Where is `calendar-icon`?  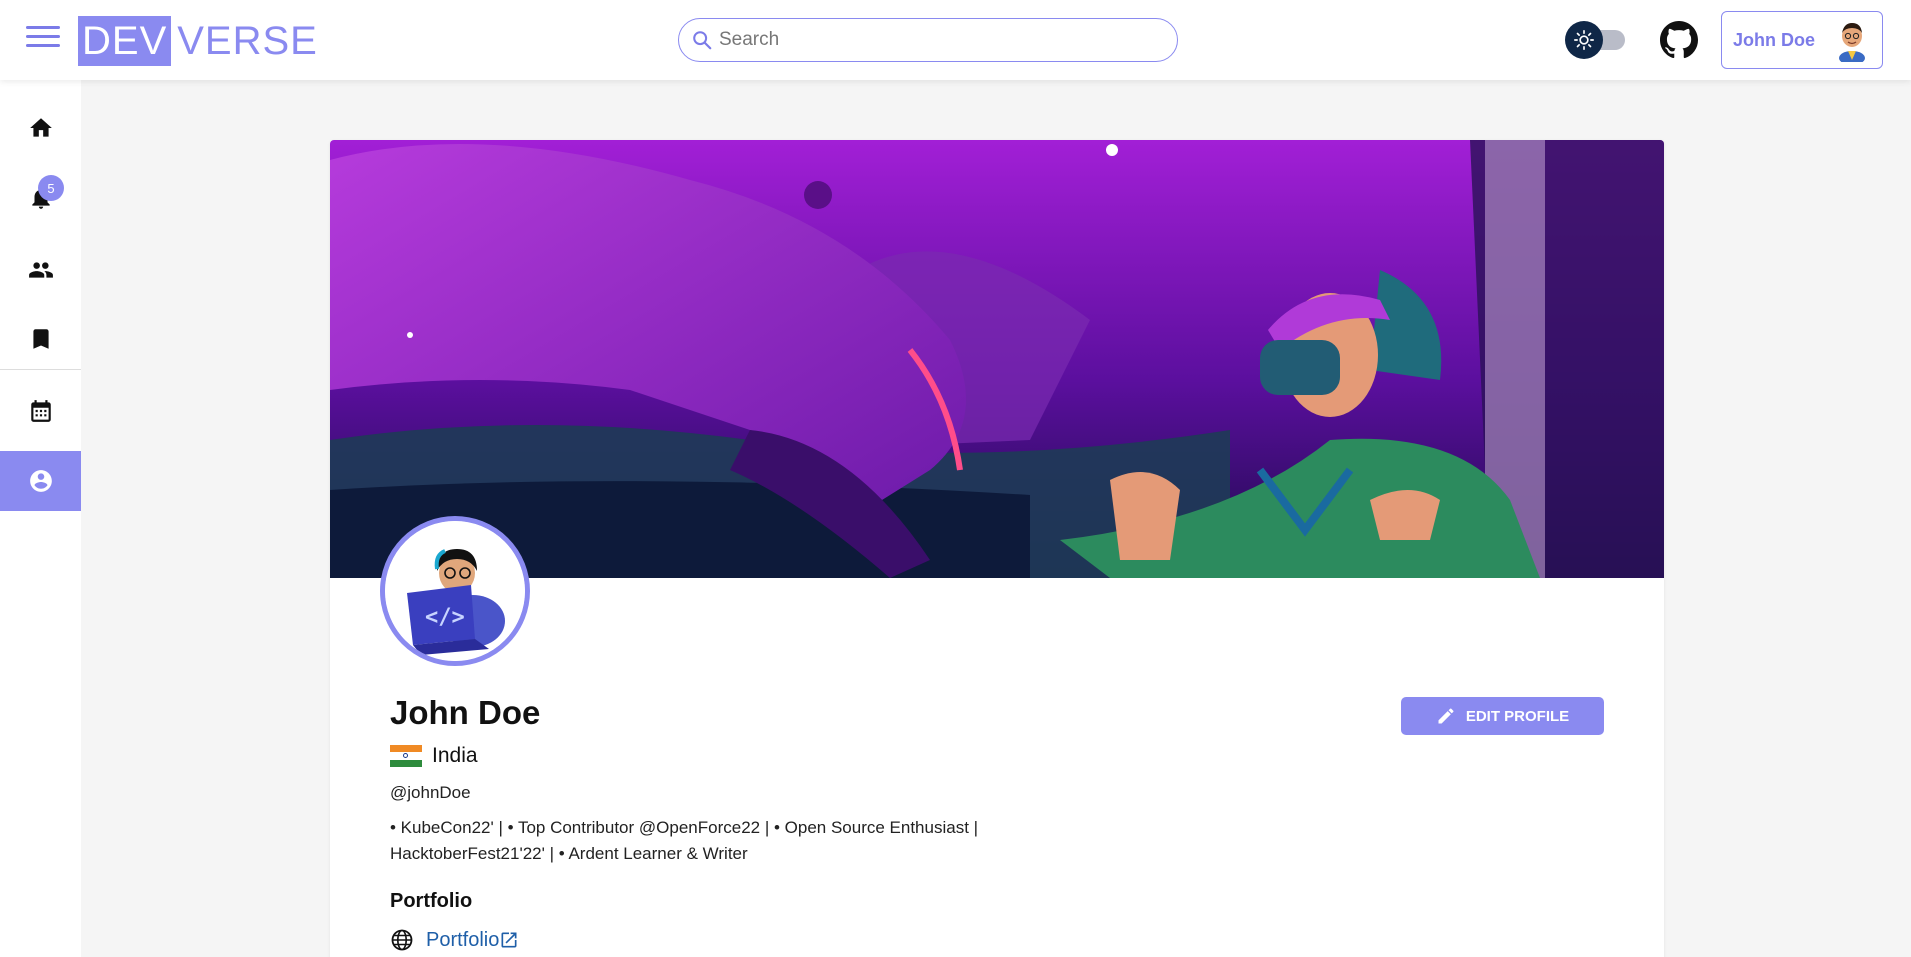
calendar-icon is located at coordinates (40, 411).